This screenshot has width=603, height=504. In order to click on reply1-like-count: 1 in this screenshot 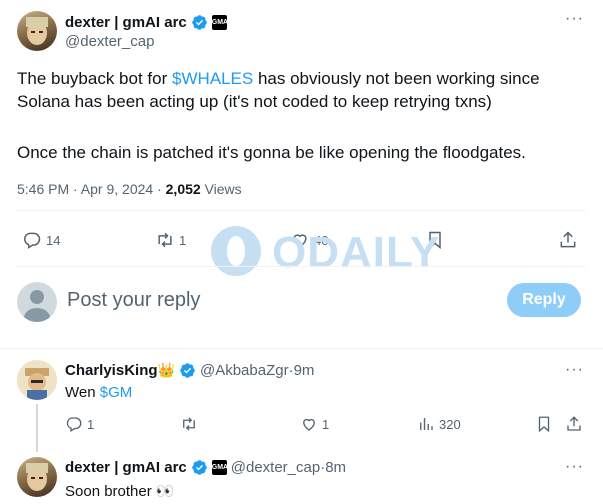, I will do `click(326, 424)`.